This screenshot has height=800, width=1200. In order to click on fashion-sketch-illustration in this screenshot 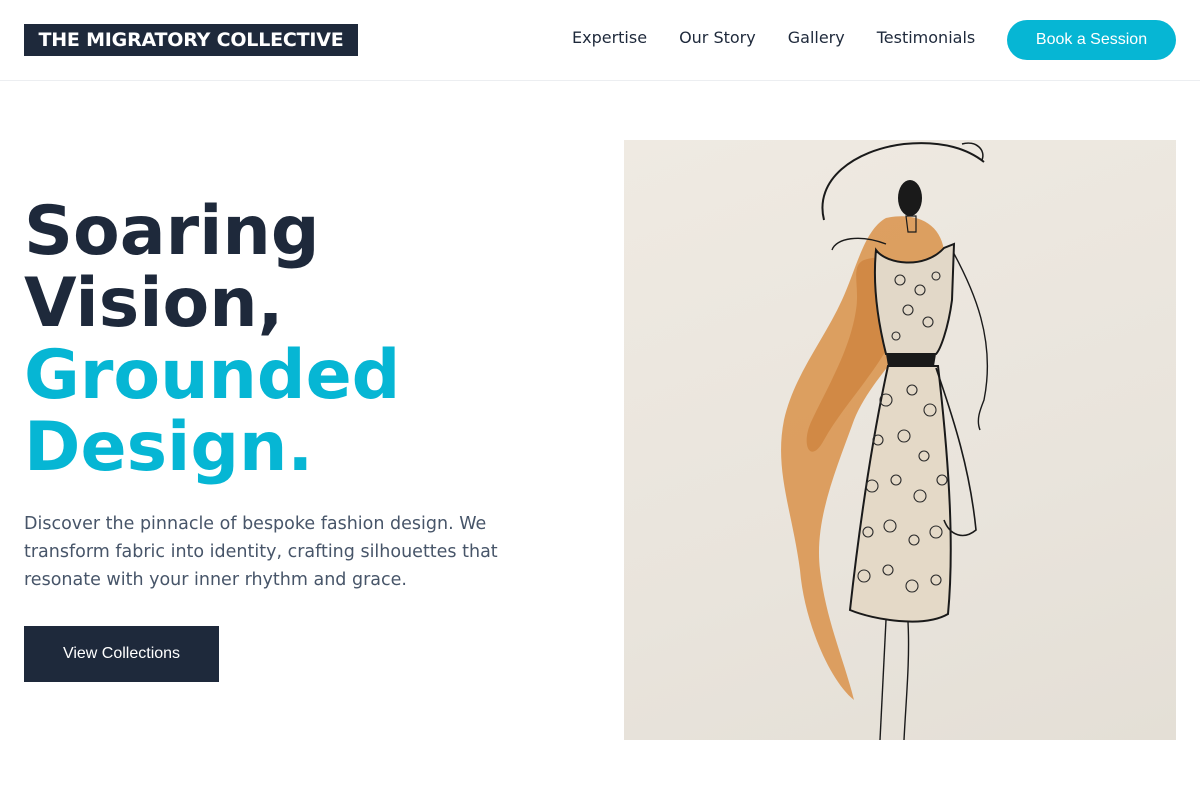, I will do `click(884, 441)`.